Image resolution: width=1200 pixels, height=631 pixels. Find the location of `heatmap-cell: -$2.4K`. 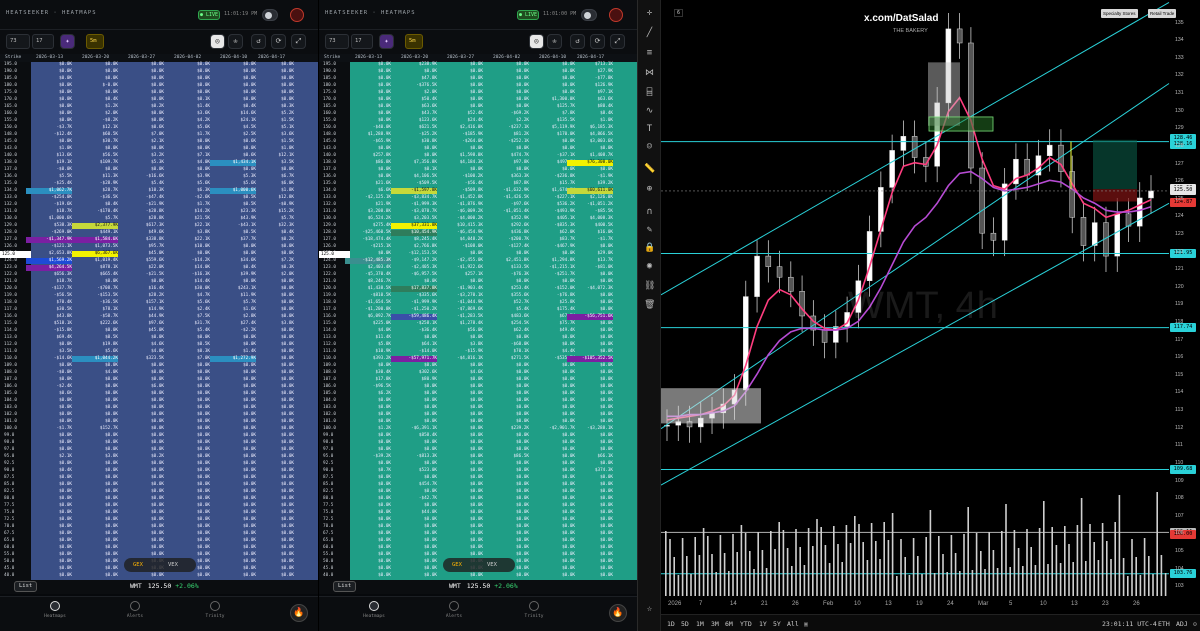

heatmap-cell: -$2.4K is located at coordinates (49, 387).